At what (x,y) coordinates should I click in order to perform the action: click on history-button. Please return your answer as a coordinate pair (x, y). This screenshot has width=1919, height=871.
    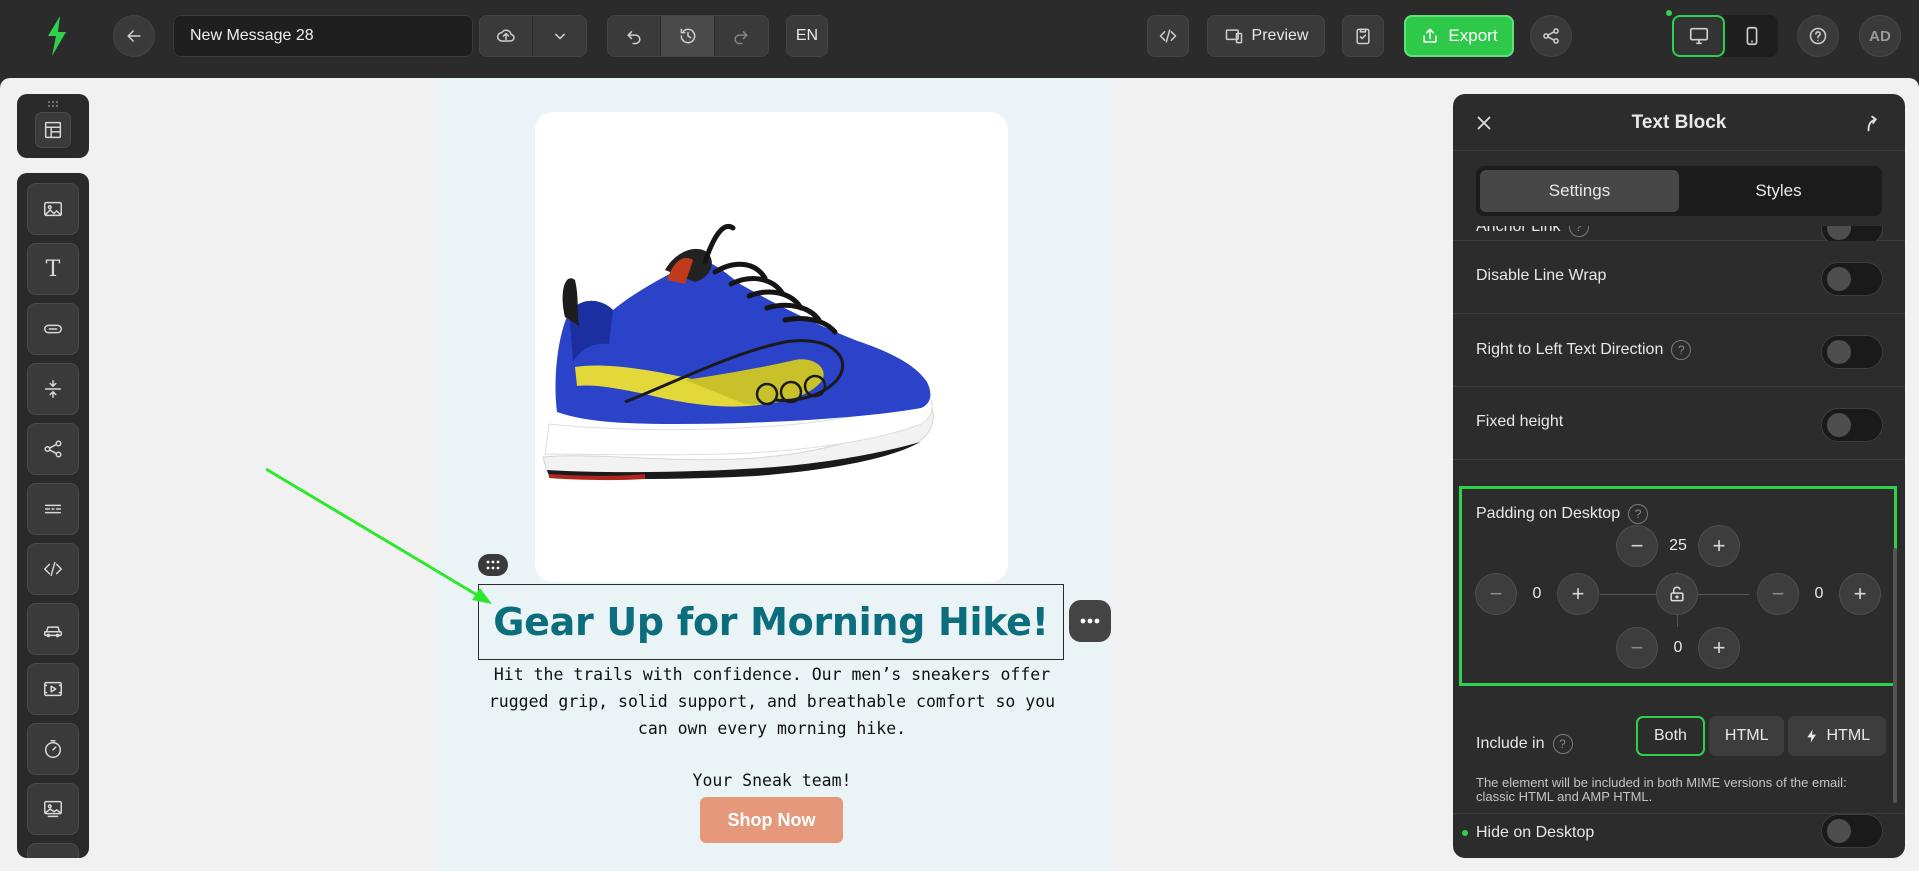
    Looking at the image, I should click on (688, 36).